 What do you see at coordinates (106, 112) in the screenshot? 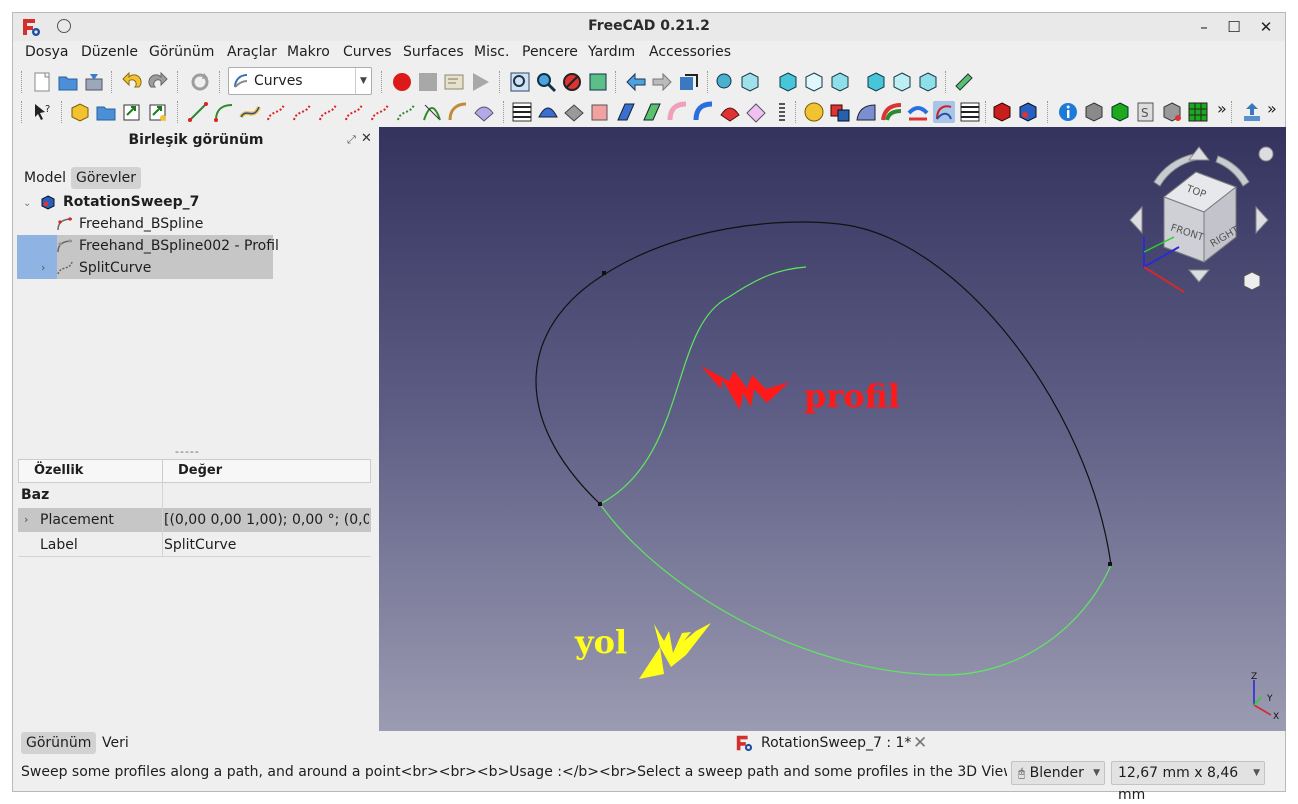
I see `create-group-icon` at bounding box center [106, 112].